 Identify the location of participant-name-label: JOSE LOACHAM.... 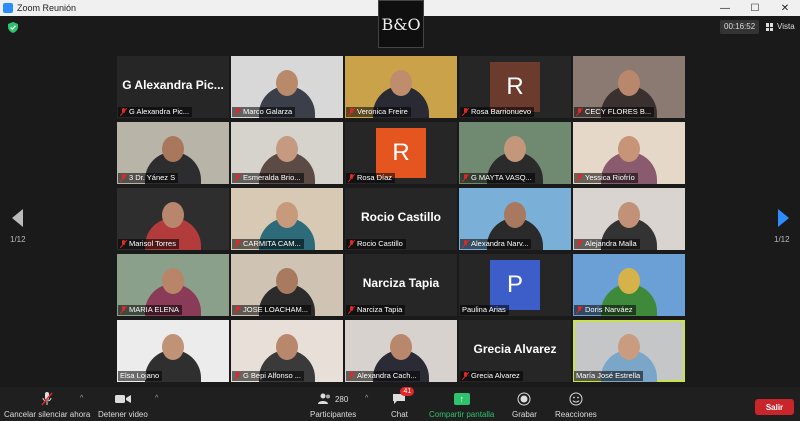
(272, 310).